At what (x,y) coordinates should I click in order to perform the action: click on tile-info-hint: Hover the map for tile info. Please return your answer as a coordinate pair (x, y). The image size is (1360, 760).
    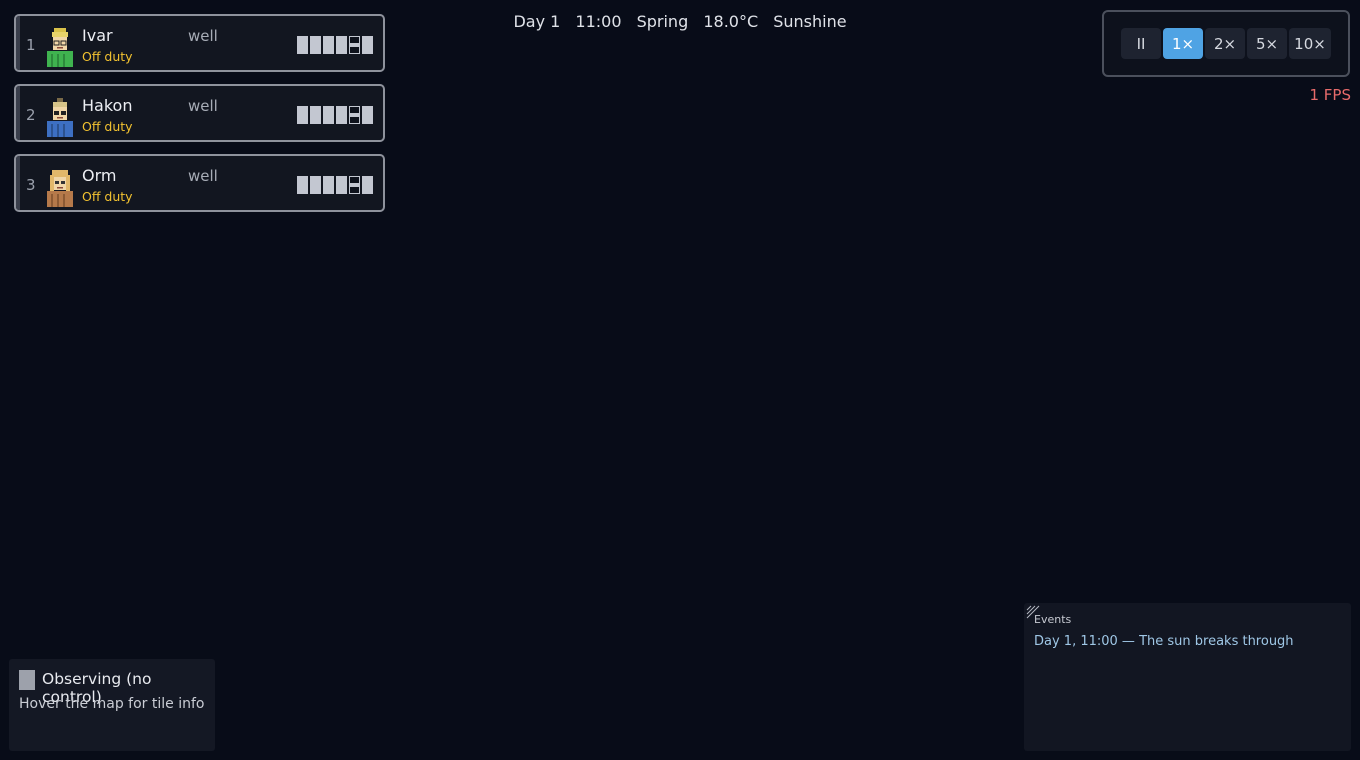
    Looking at the image, I should click on (112, 704).